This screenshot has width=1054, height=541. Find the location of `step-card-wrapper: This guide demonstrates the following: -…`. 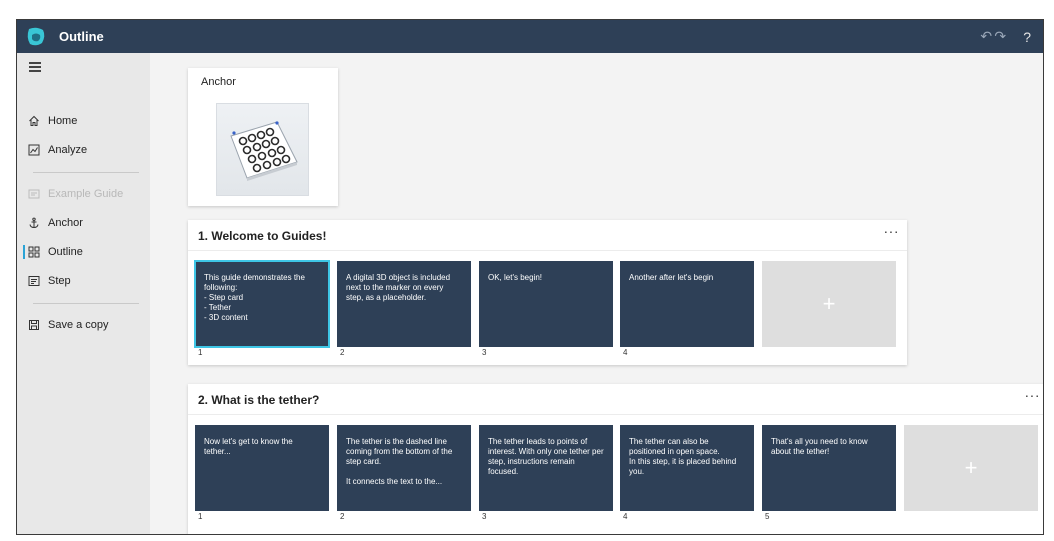

step-card-wrapper: This guide demonstrates the following: -… is located at coordinates (262, 308).